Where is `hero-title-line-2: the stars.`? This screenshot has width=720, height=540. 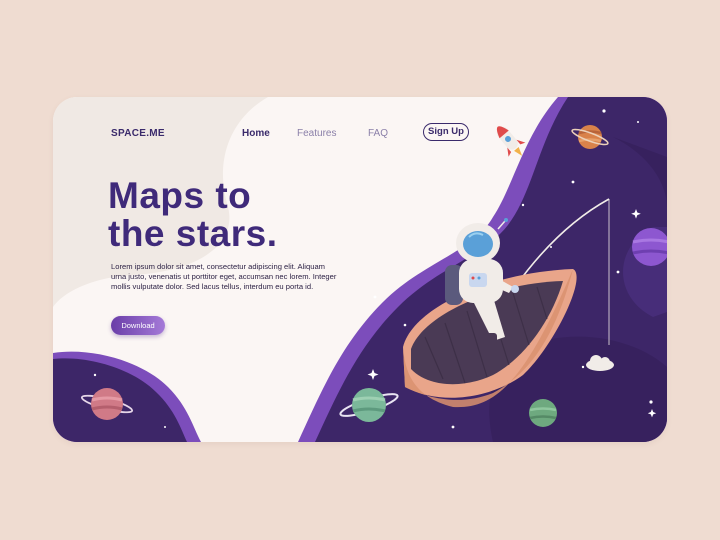 hero-title-line-2: the stars. is located at coordinates (193, 233).